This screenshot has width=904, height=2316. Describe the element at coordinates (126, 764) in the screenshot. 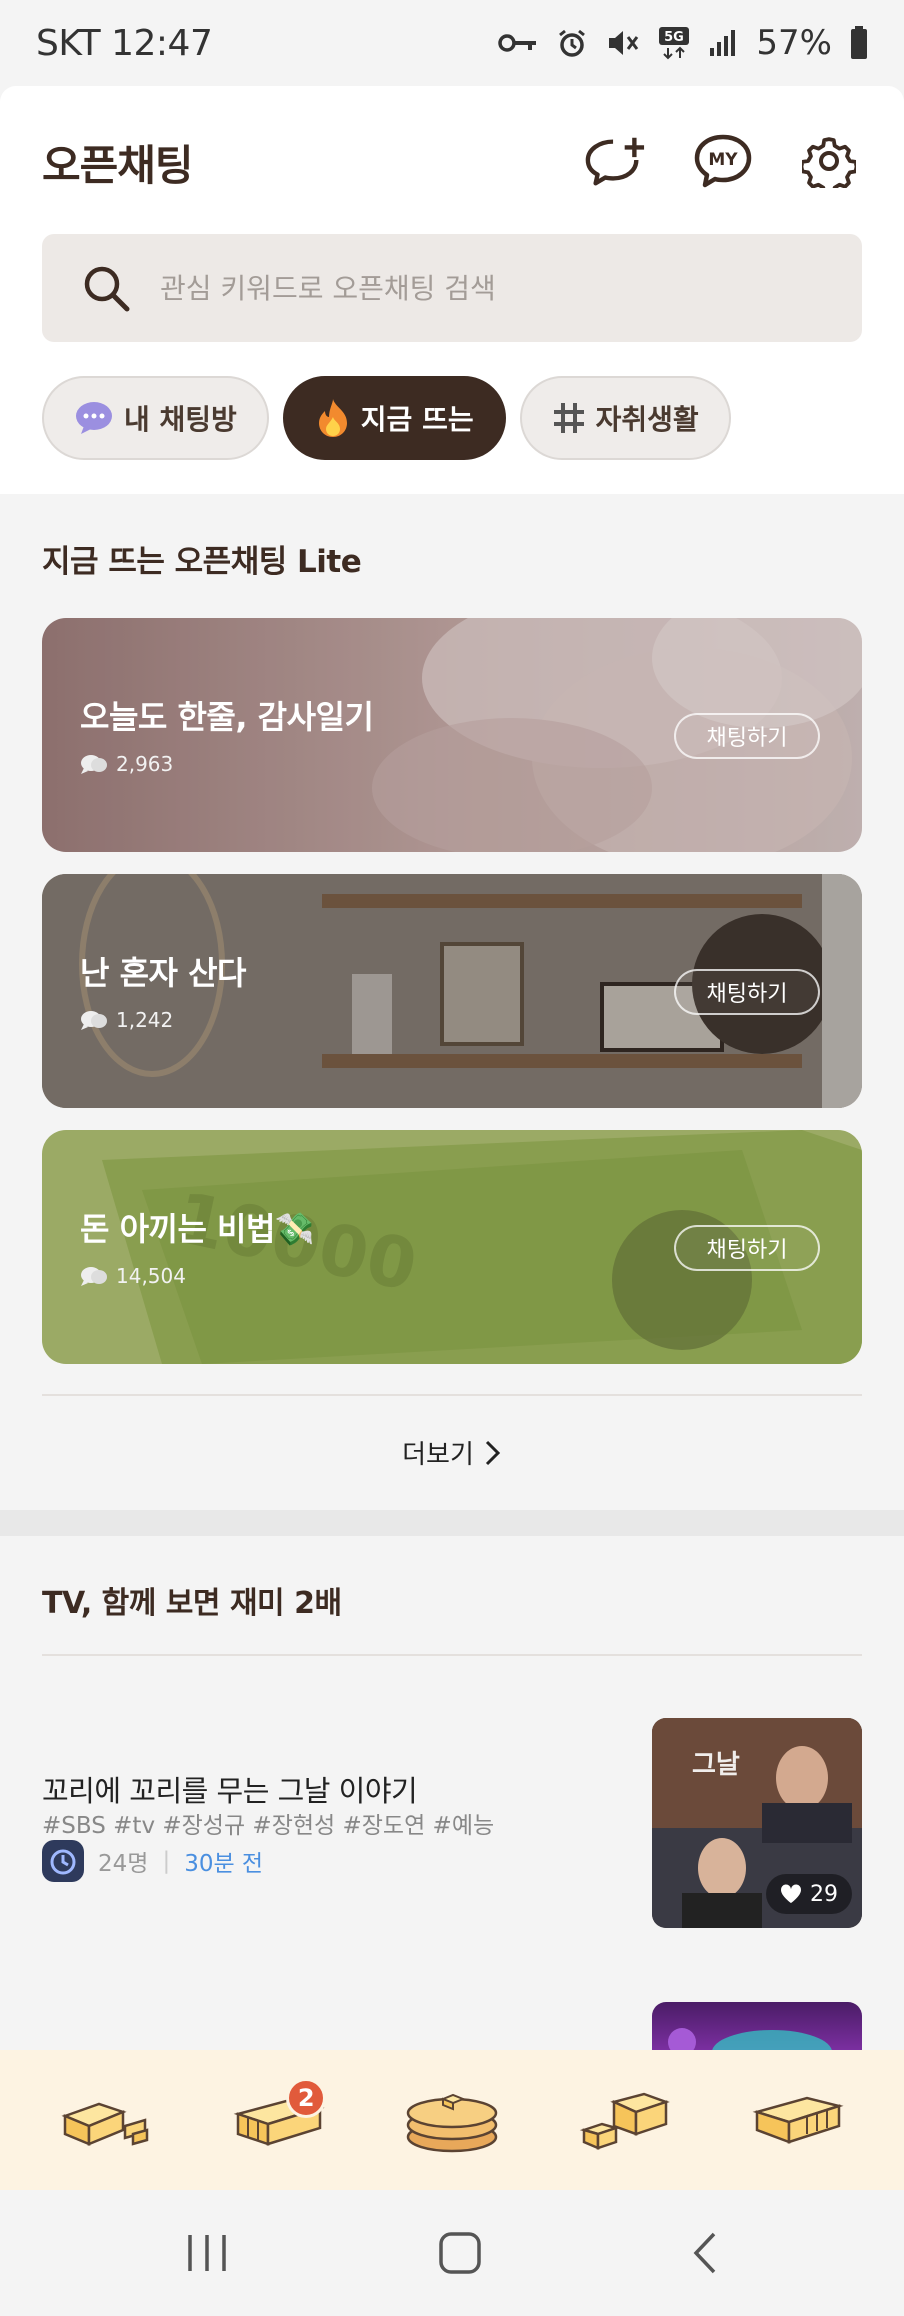

I see `member-count: 2,963` at that location.